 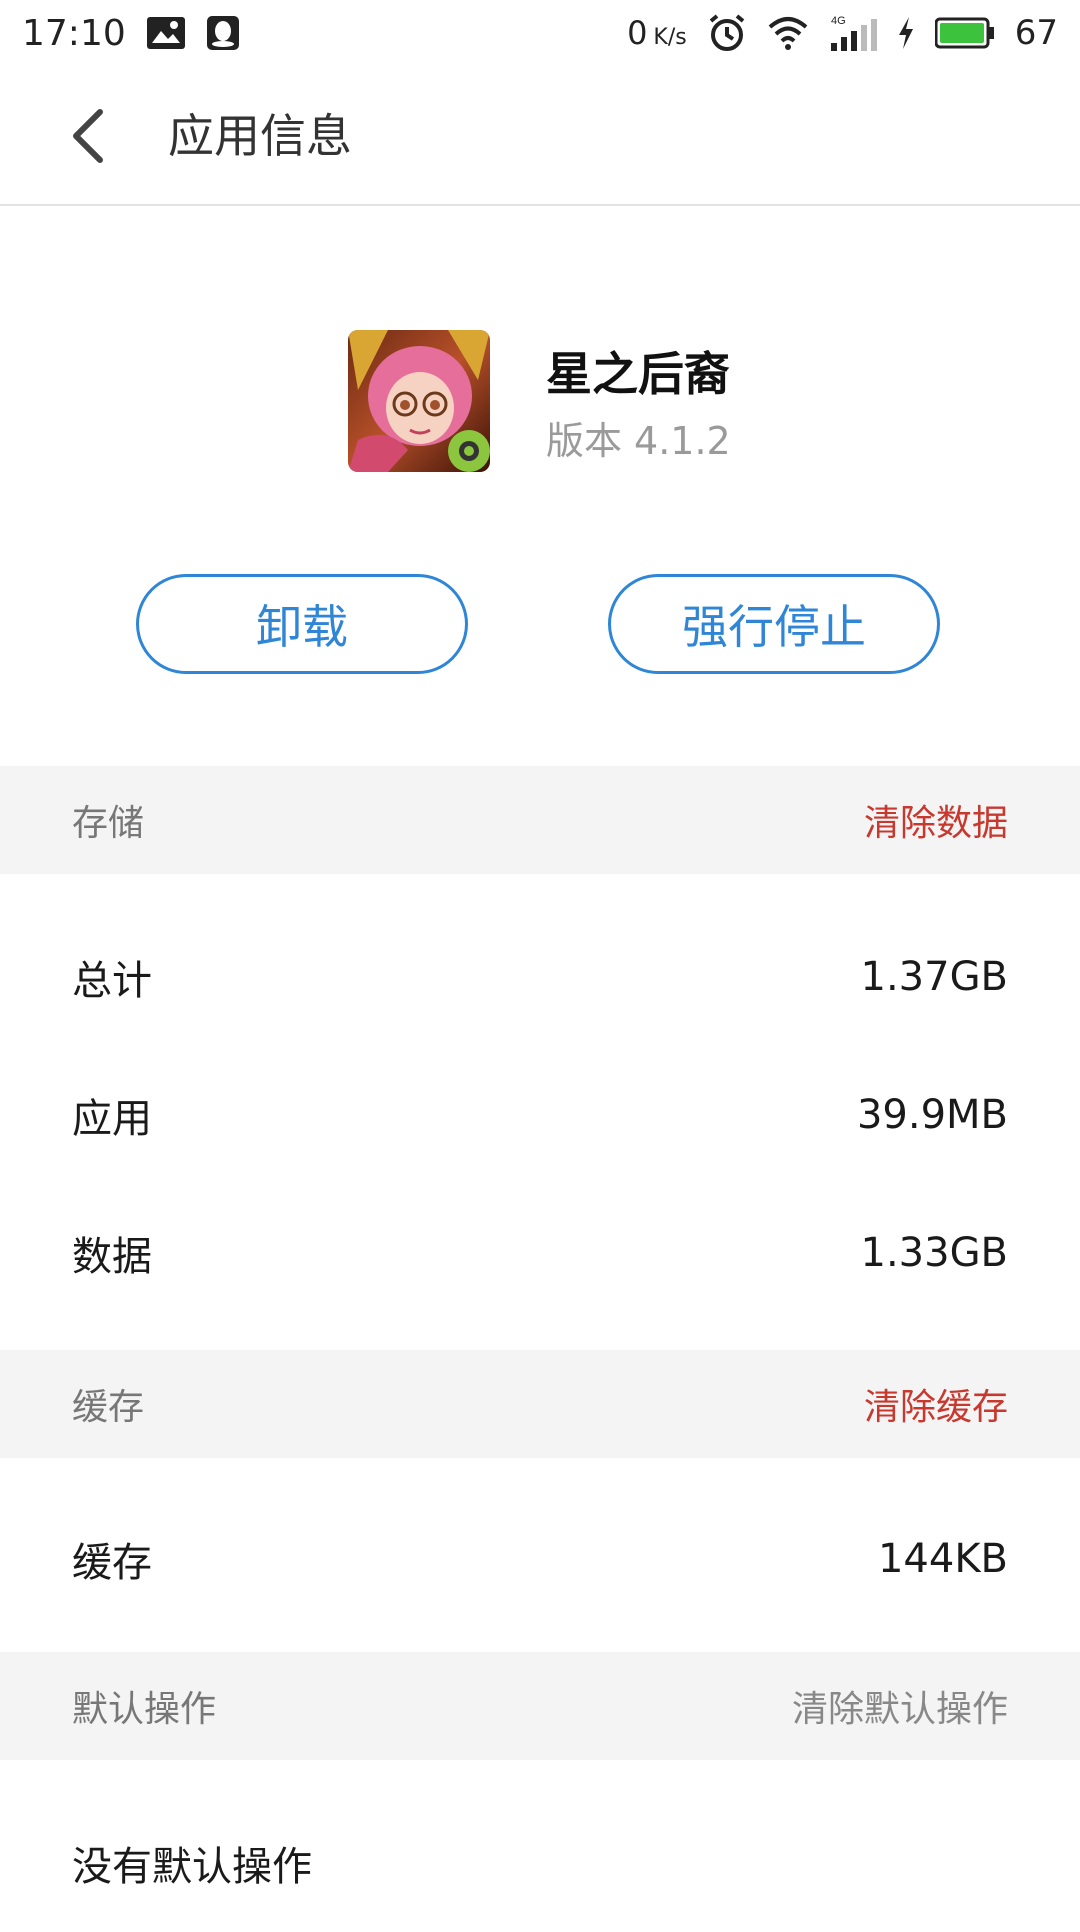 What do you see at coordinates (853, 33) in the screenshot?
I see `cellular-signal-icon: 4G` at bounding box center [853, 33].